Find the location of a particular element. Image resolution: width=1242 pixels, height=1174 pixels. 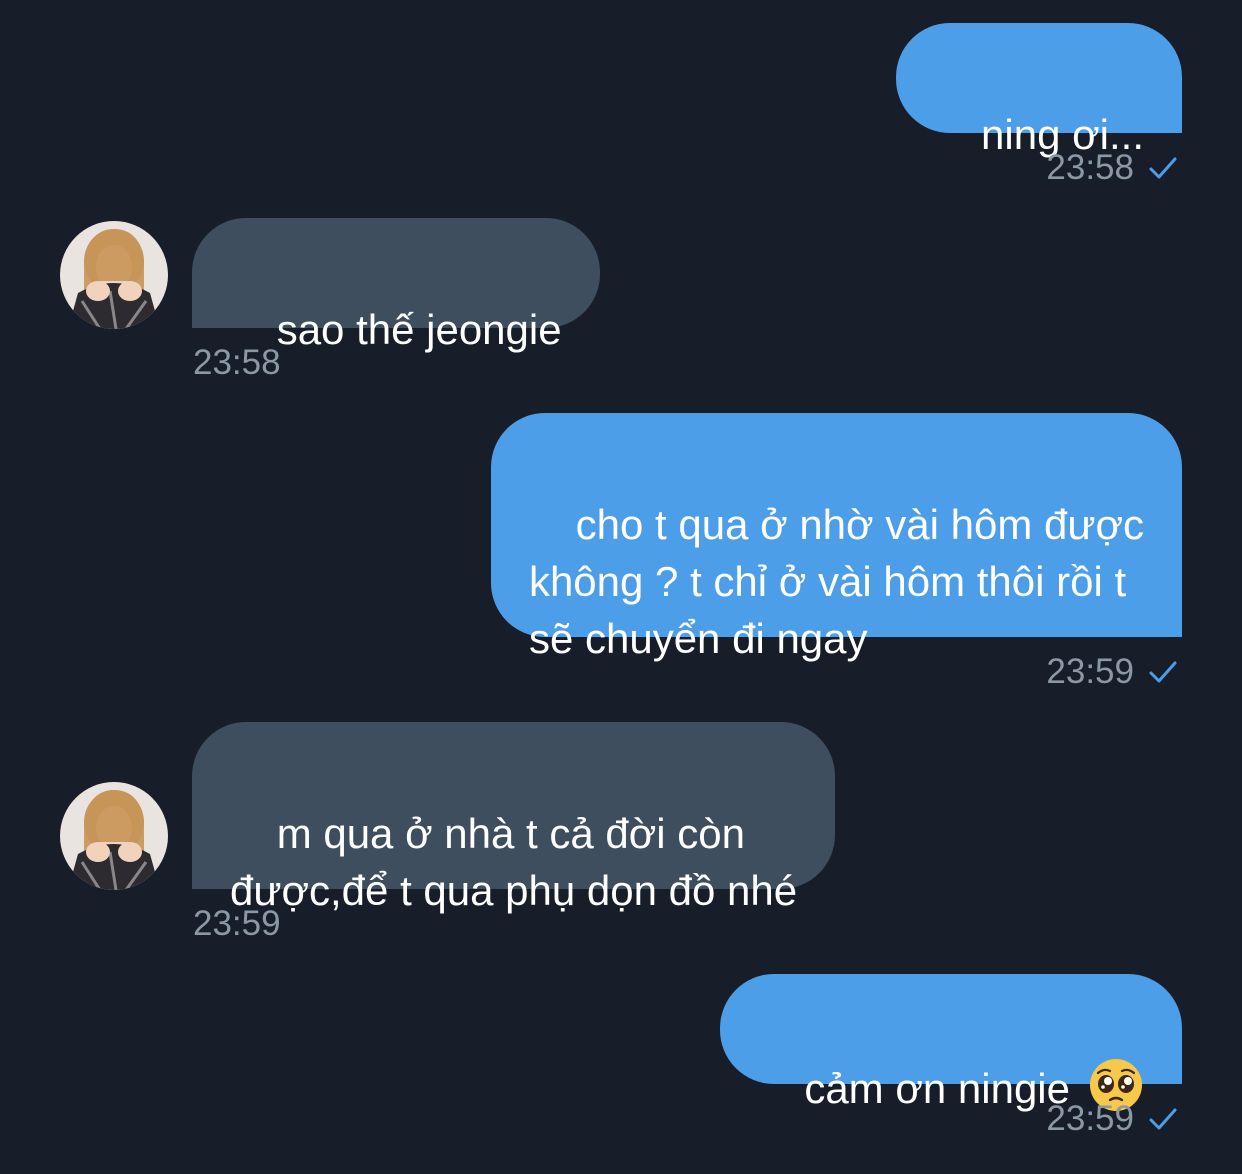

message-text: cảm ơn ningie is located at coordinates (937, 1088).